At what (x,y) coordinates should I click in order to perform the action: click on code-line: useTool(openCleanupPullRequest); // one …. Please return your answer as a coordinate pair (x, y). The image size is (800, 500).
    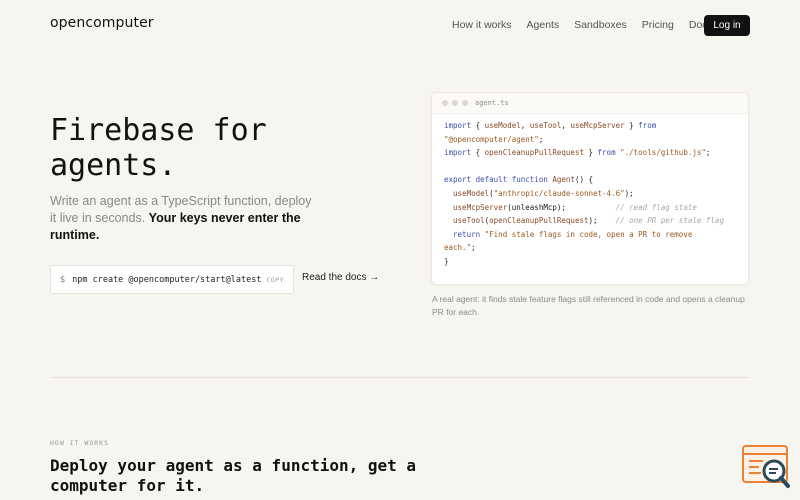
    Looking at the image, I should click on (588, 221).